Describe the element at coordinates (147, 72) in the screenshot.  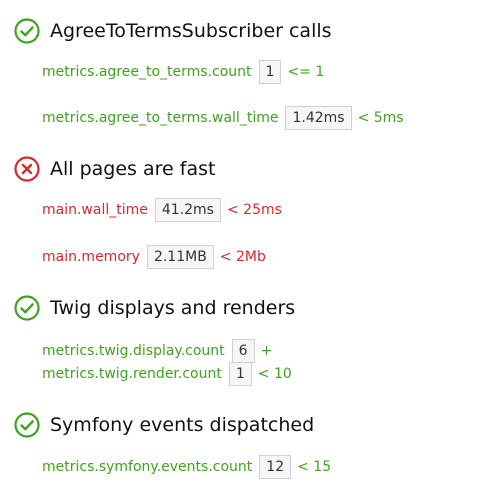
I see `metric-name: metrics.agree_to_terms.count` at that location.